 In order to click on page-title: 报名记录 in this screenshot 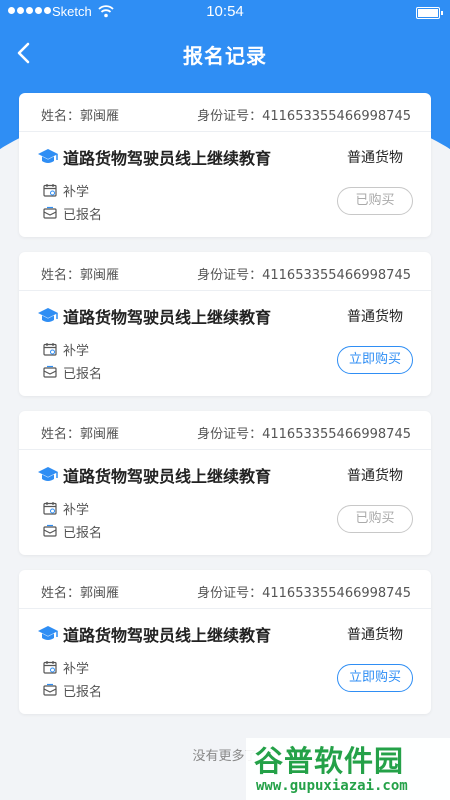, I will do `click(225, 56)`.